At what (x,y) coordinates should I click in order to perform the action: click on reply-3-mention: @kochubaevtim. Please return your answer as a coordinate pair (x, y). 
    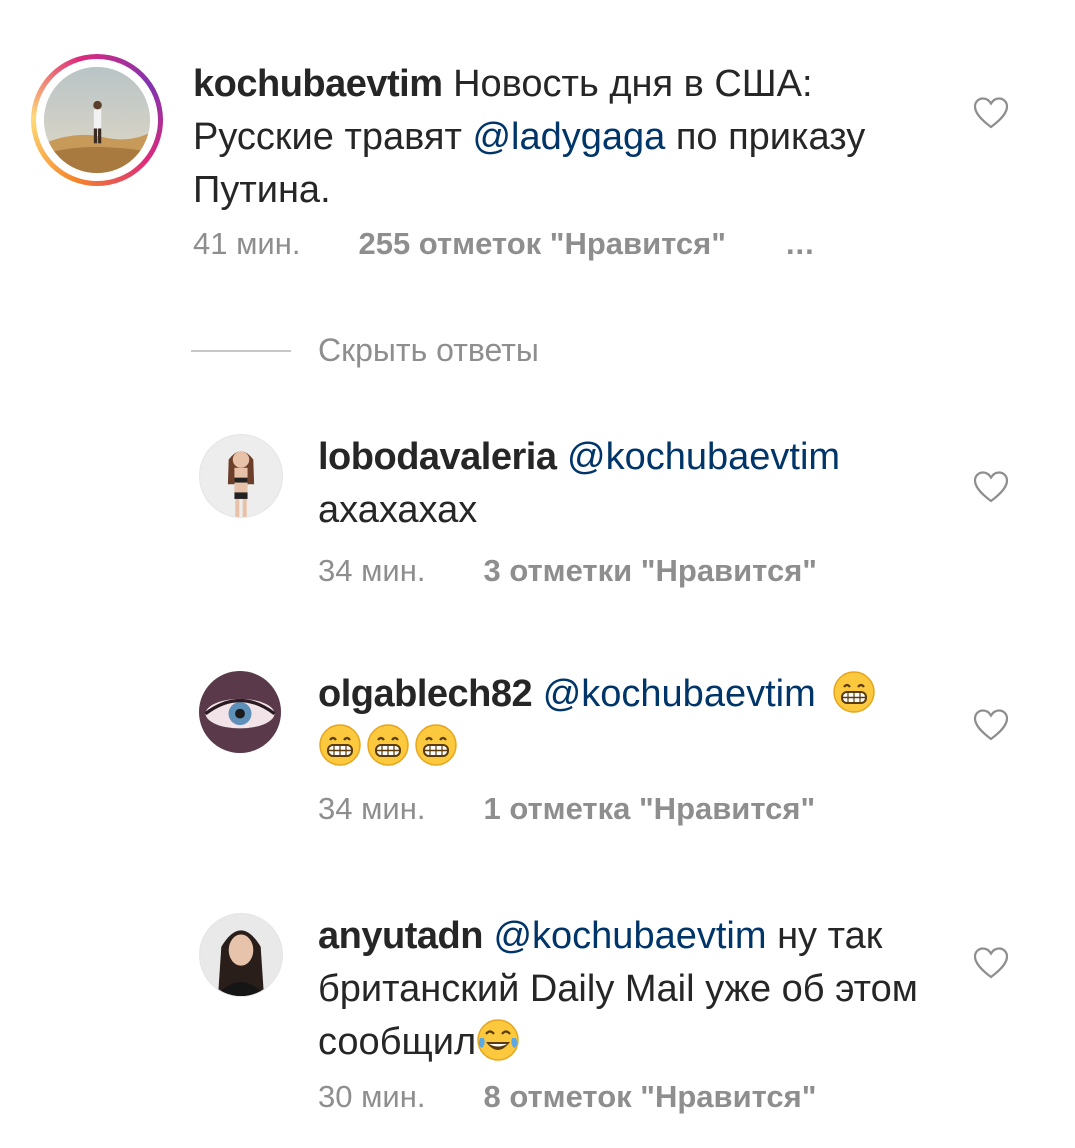
    Looking at the image, I should click on (629, 936).